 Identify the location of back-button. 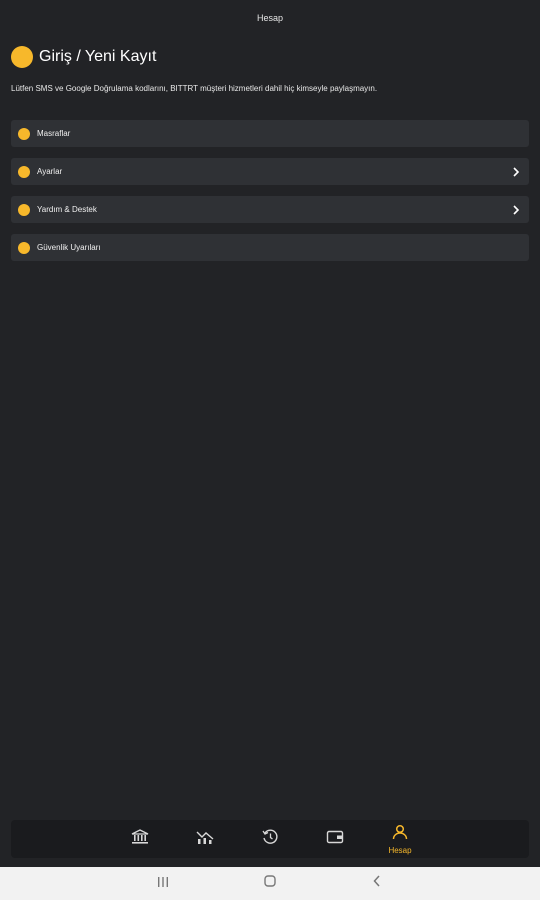
(377, 884).